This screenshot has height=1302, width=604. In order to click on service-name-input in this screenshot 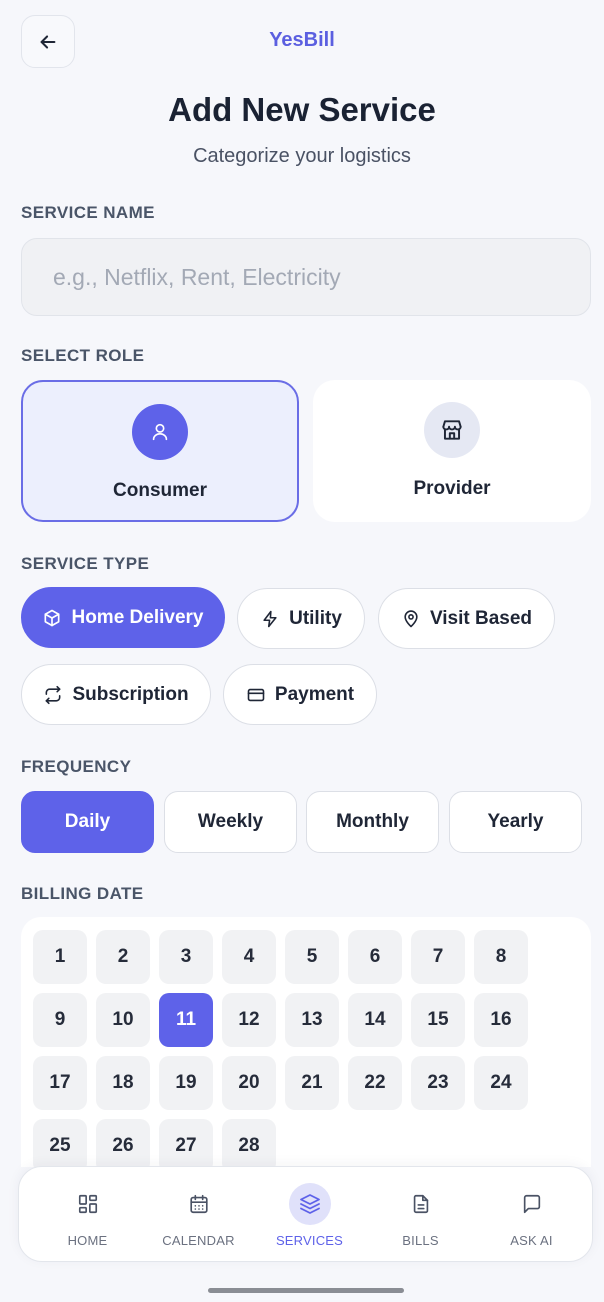, I will do `click(306, 277)`.